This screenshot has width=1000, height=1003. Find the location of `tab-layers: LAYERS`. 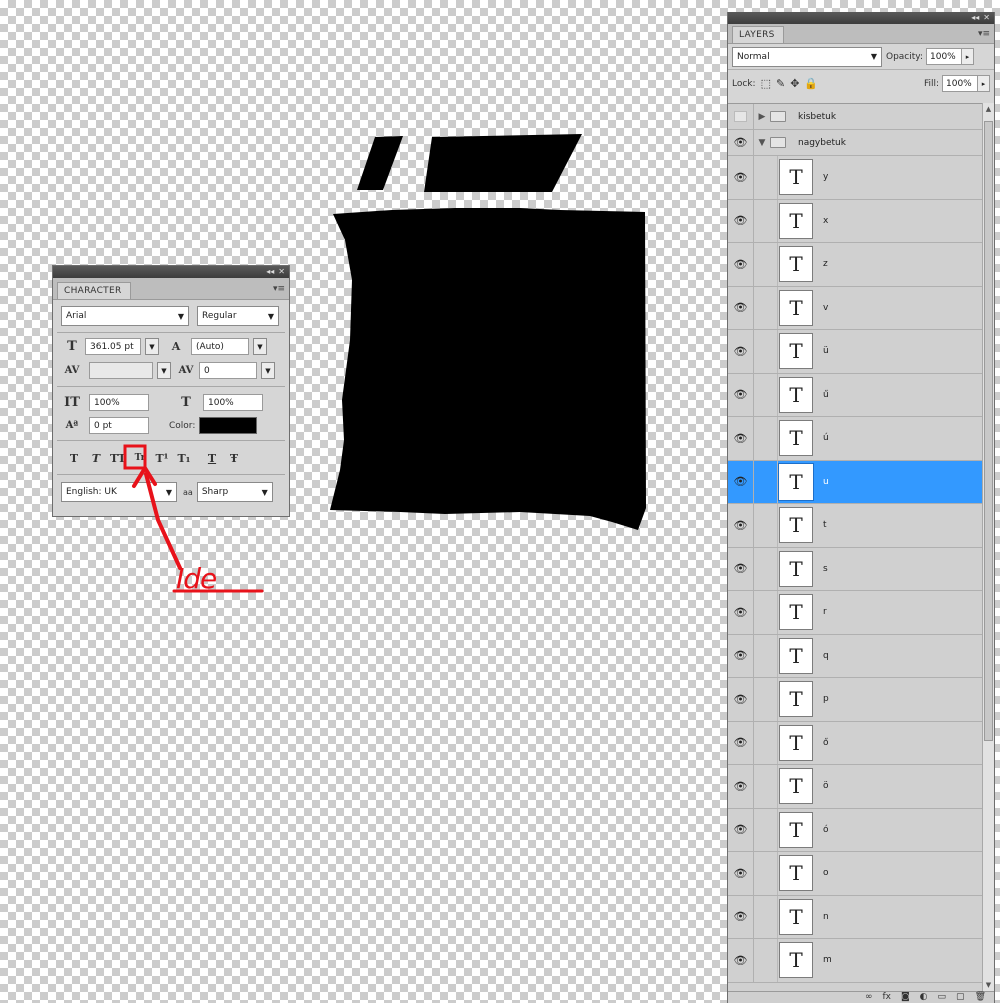

tab-layers: LAYERS is located at coordinates (758, 34).